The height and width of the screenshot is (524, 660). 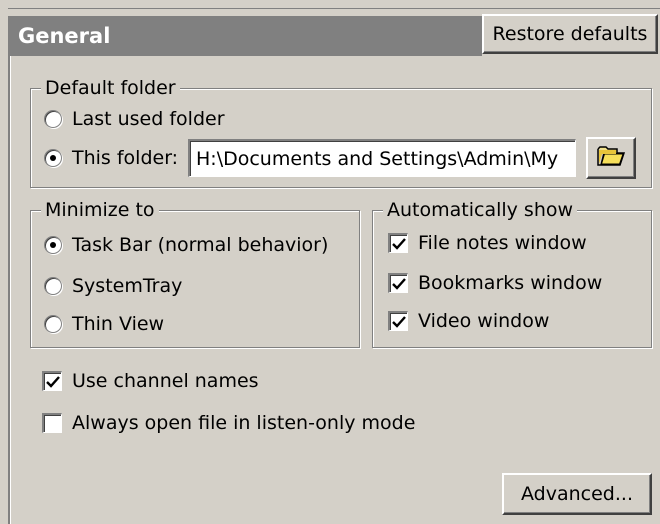 I want to click on section-title: General, so click(x=64, y=36).